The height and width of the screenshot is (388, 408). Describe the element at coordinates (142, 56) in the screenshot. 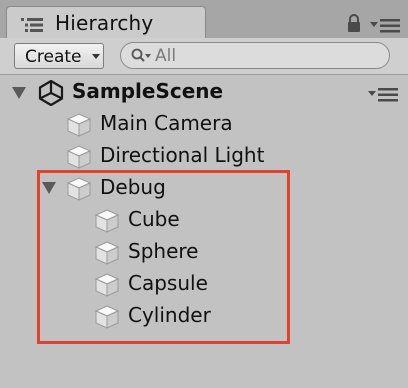

I see `search-icon` at that location.